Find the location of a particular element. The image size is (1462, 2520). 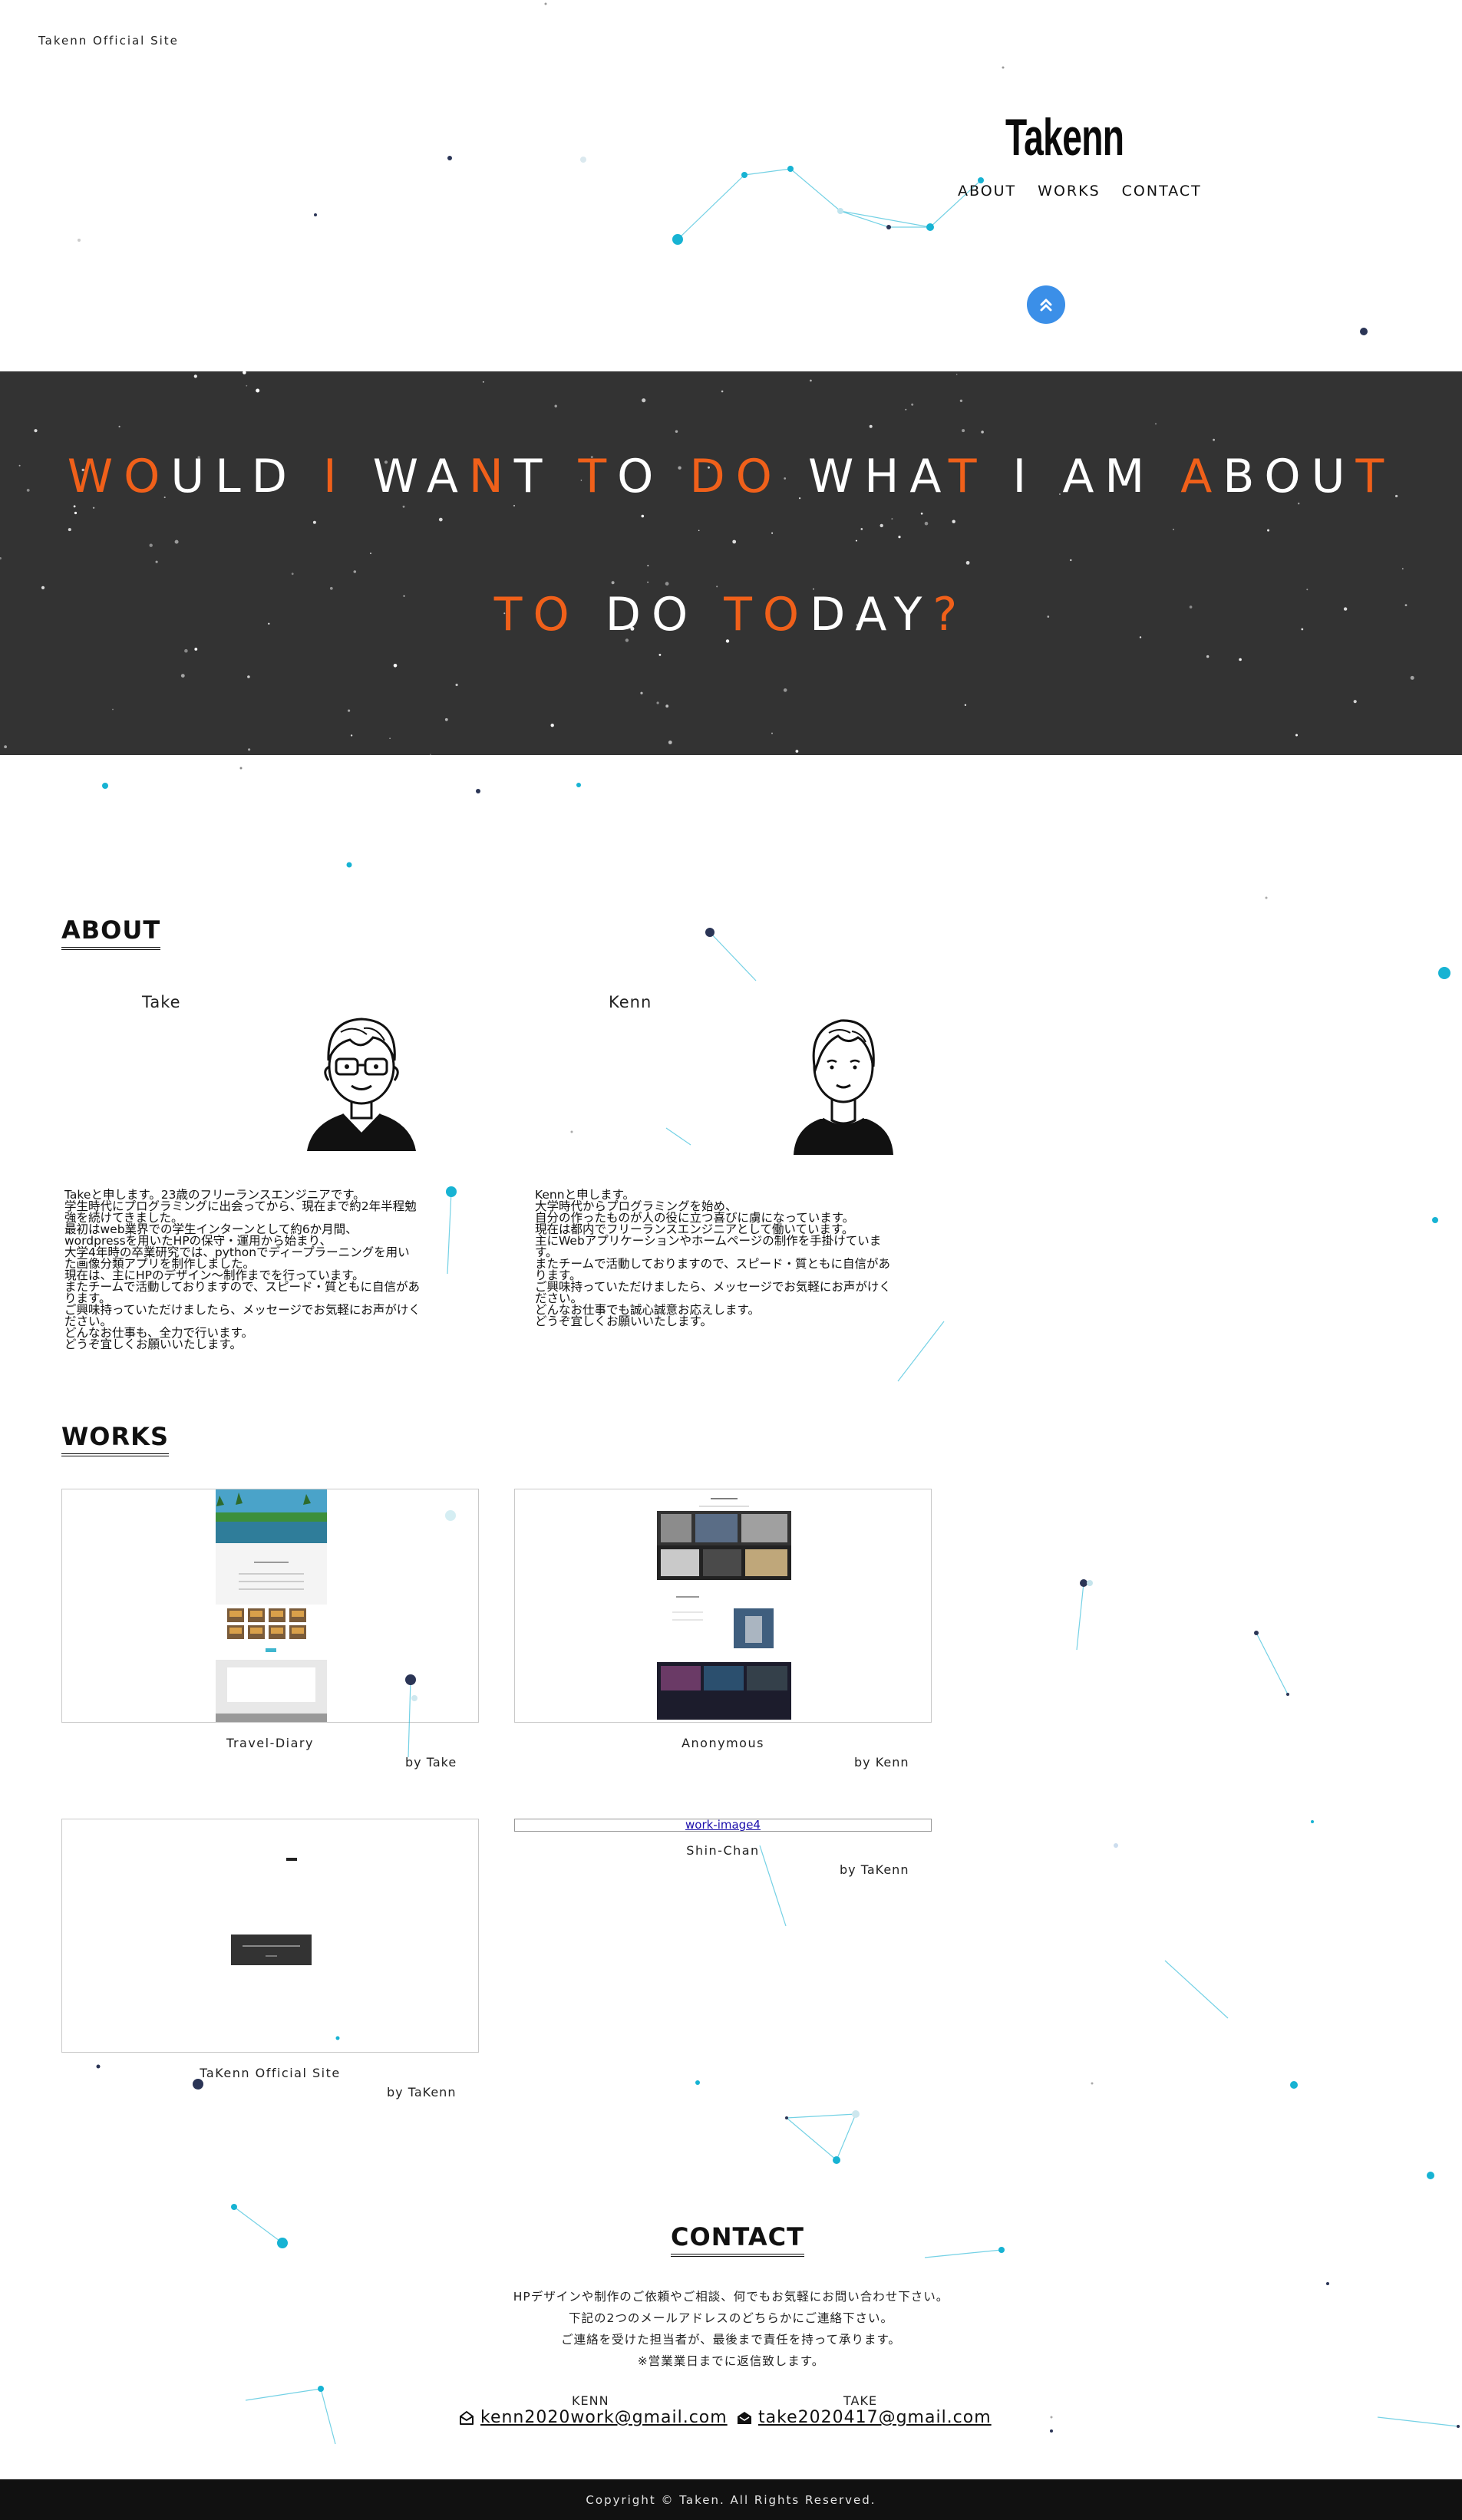

contact-email-take: take2020417@gmail.com is located at coordinates (864, 2417).